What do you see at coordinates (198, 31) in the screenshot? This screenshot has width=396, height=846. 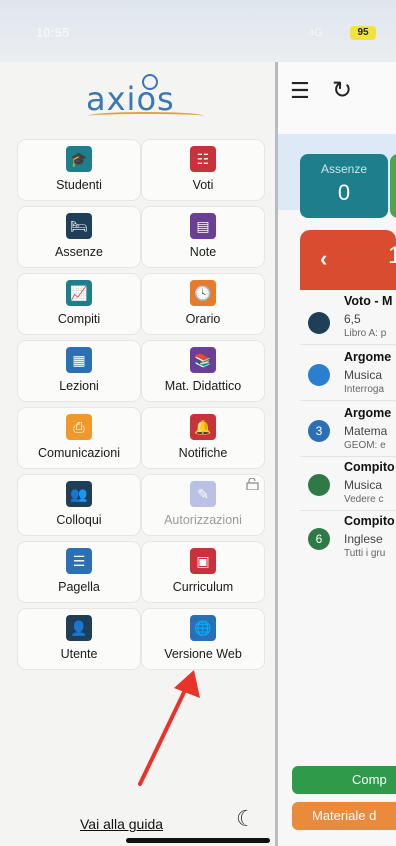 I see `status-bar: 10:55 4G 95` at bounding box center [198, 31].